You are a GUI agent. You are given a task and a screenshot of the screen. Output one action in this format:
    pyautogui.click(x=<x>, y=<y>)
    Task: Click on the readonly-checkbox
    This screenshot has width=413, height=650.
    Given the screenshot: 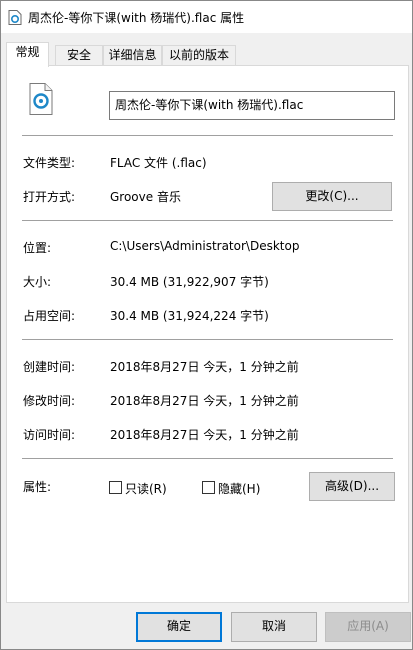 What is the action you would take?
    pyautogui.click(x=115, y=487)
    